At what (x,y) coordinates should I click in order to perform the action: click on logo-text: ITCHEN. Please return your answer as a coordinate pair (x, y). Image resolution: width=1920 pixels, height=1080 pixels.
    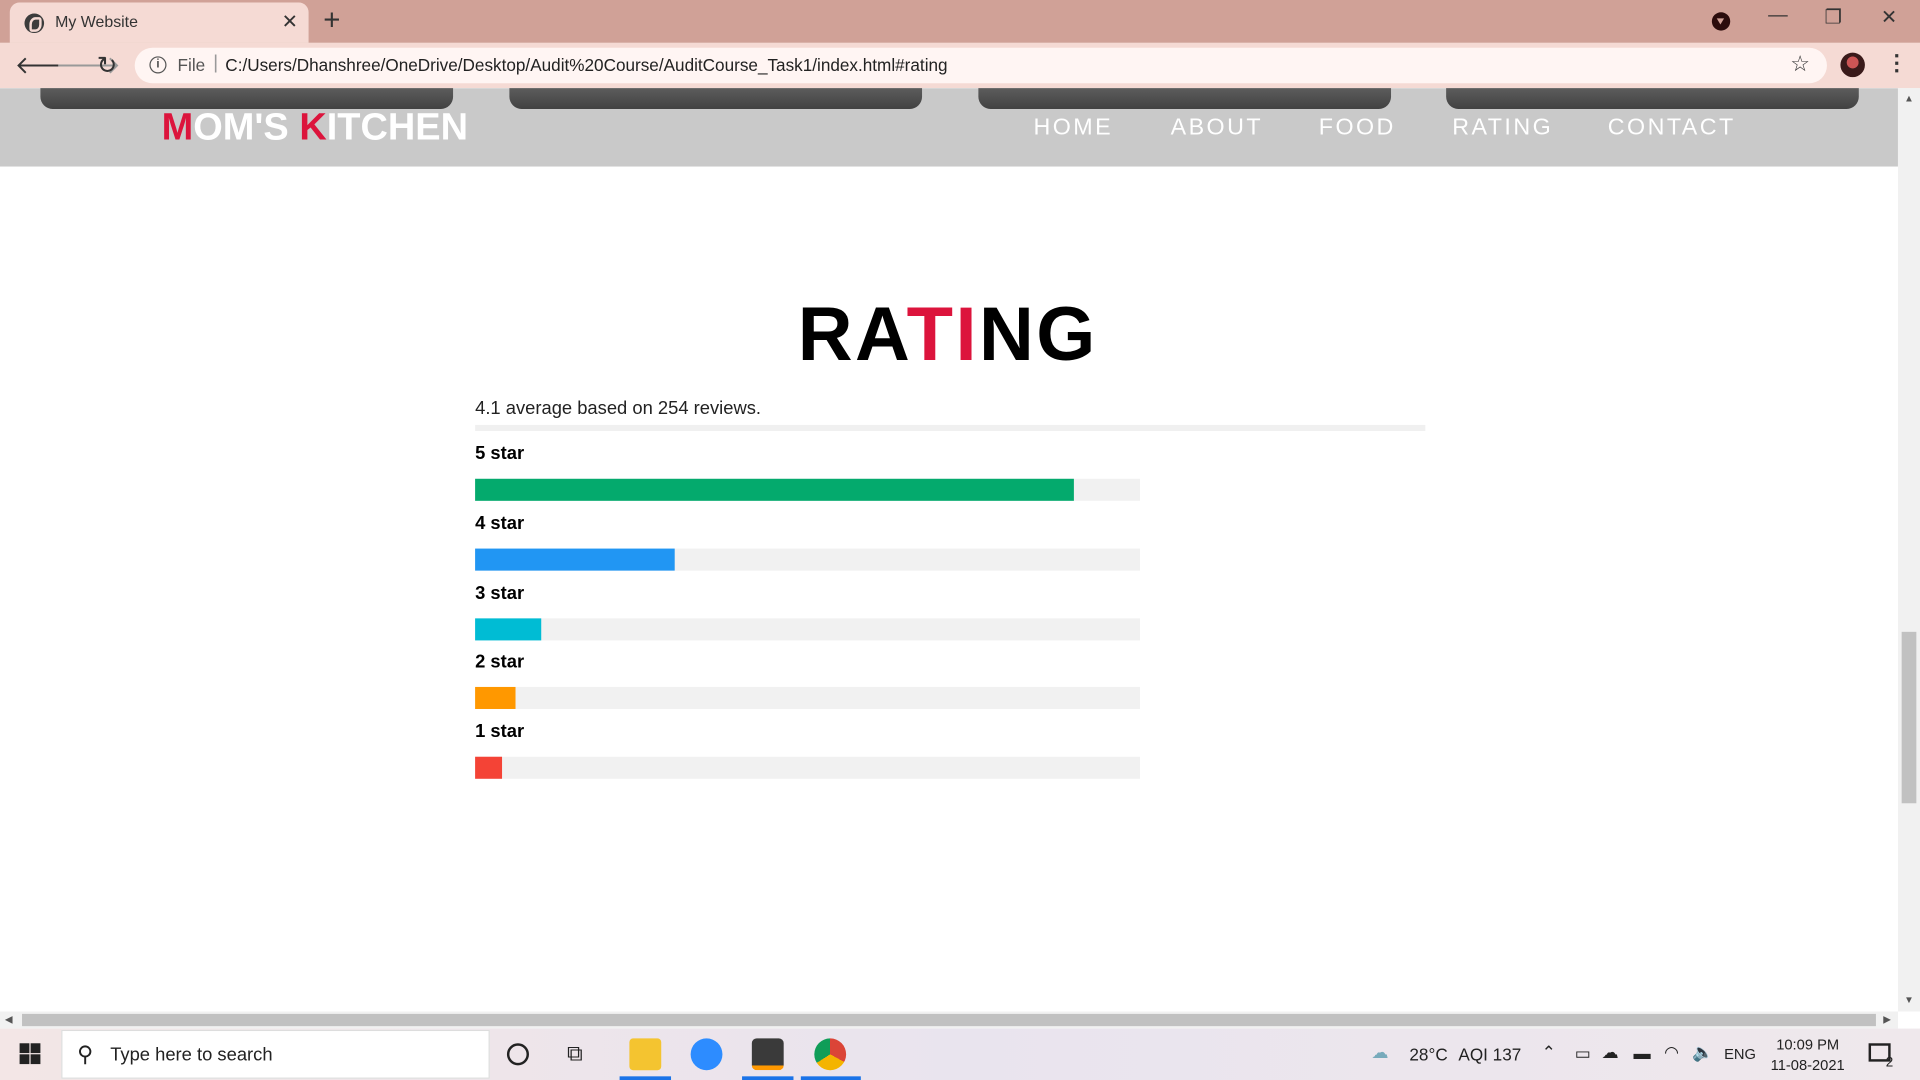
    Looking at the image, I should click on (397, 127).